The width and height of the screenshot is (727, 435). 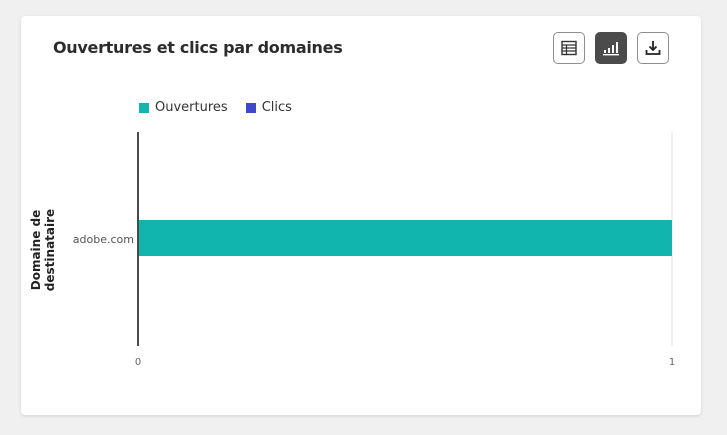 What do you see at coordinates (103, 239) in the screenshot?
I see `y-tick-label: adobe.com` at bounding box center [103, 239].